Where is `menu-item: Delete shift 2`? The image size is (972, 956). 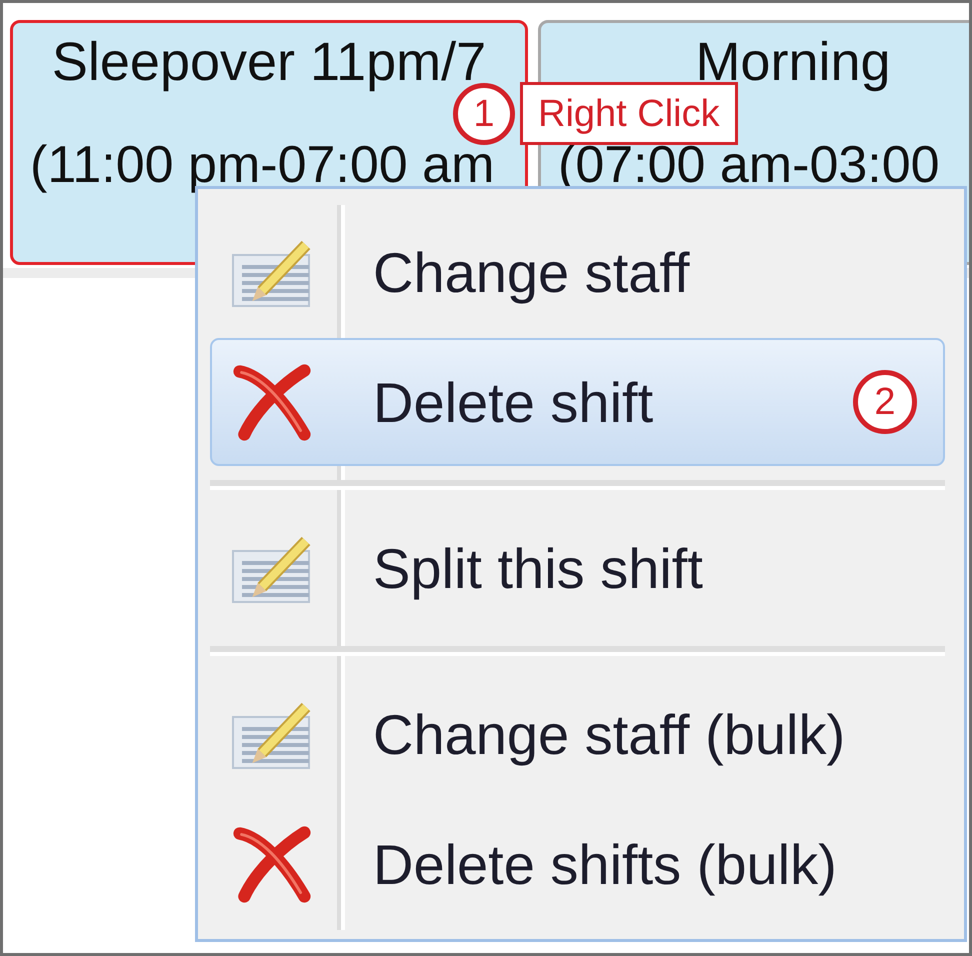 menu-item: Delete shift 2 is located at coordinates (577, 402).